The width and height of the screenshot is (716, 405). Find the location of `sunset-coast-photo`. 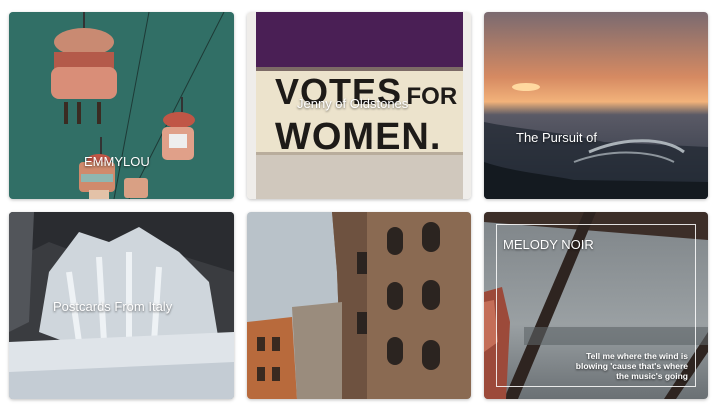

sunset-coast-photo is located at coordinates (596, 105).